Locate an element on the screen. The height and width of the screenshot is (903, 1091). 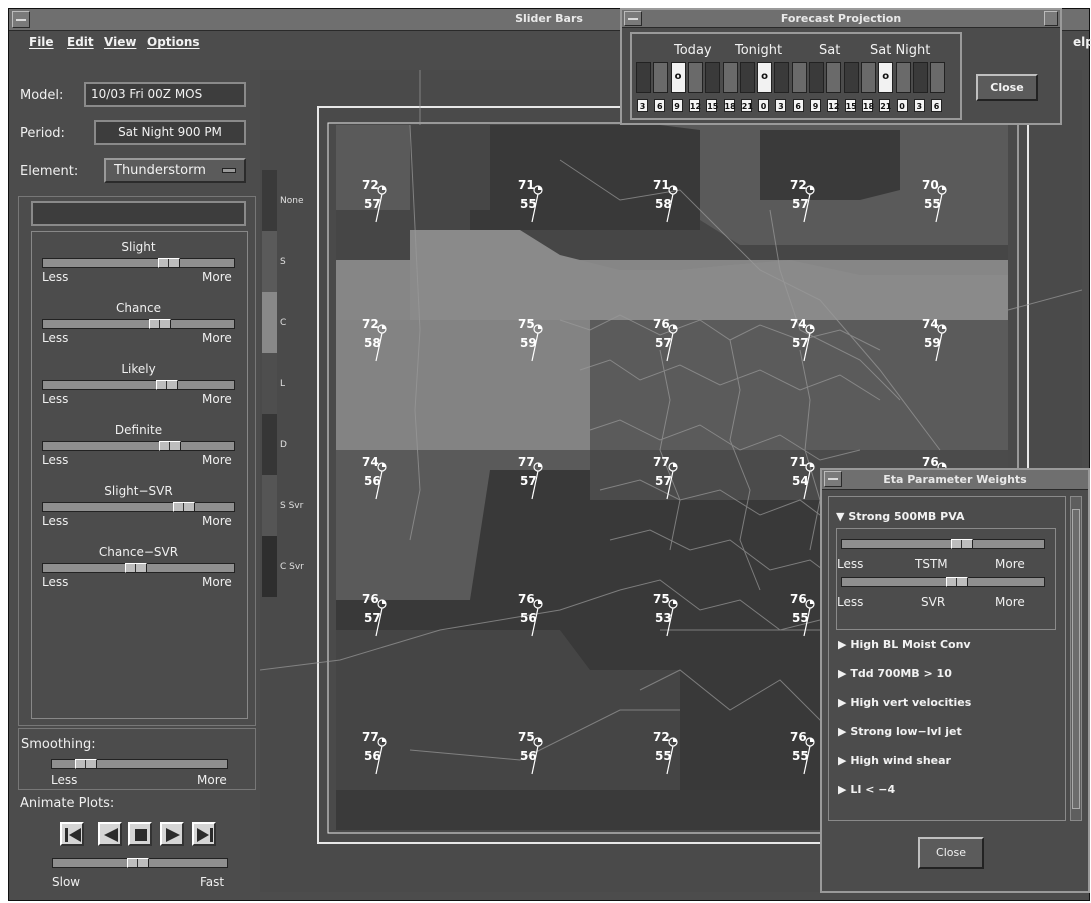
svr-less-label: Less is located at coordinates (850, 602).